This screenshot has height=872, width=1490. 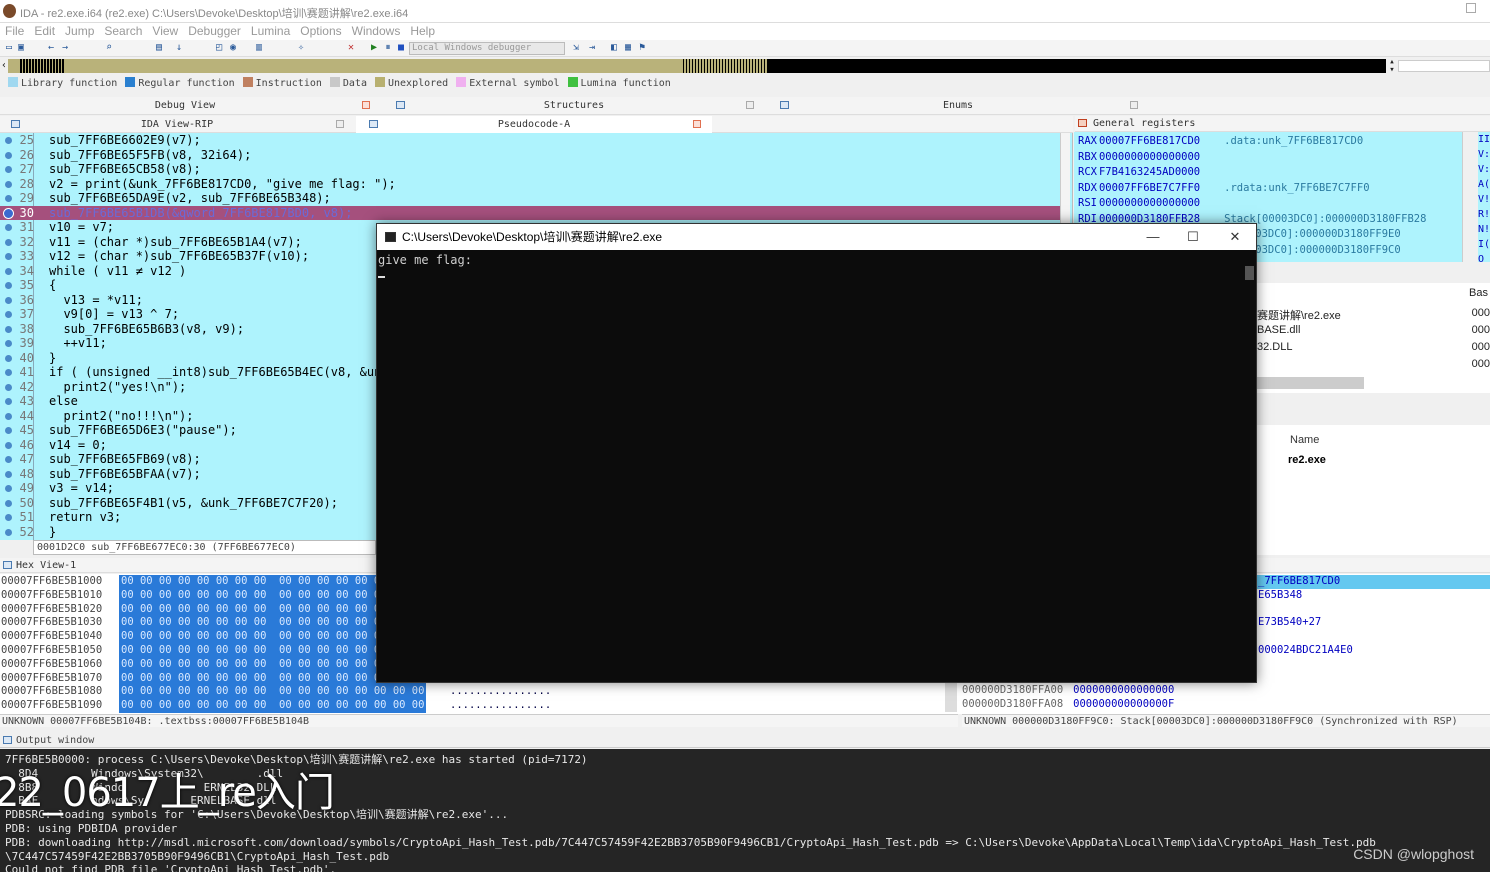 I want to click on threads-pane: Name re2.exe, so click(x=1373, y=490).